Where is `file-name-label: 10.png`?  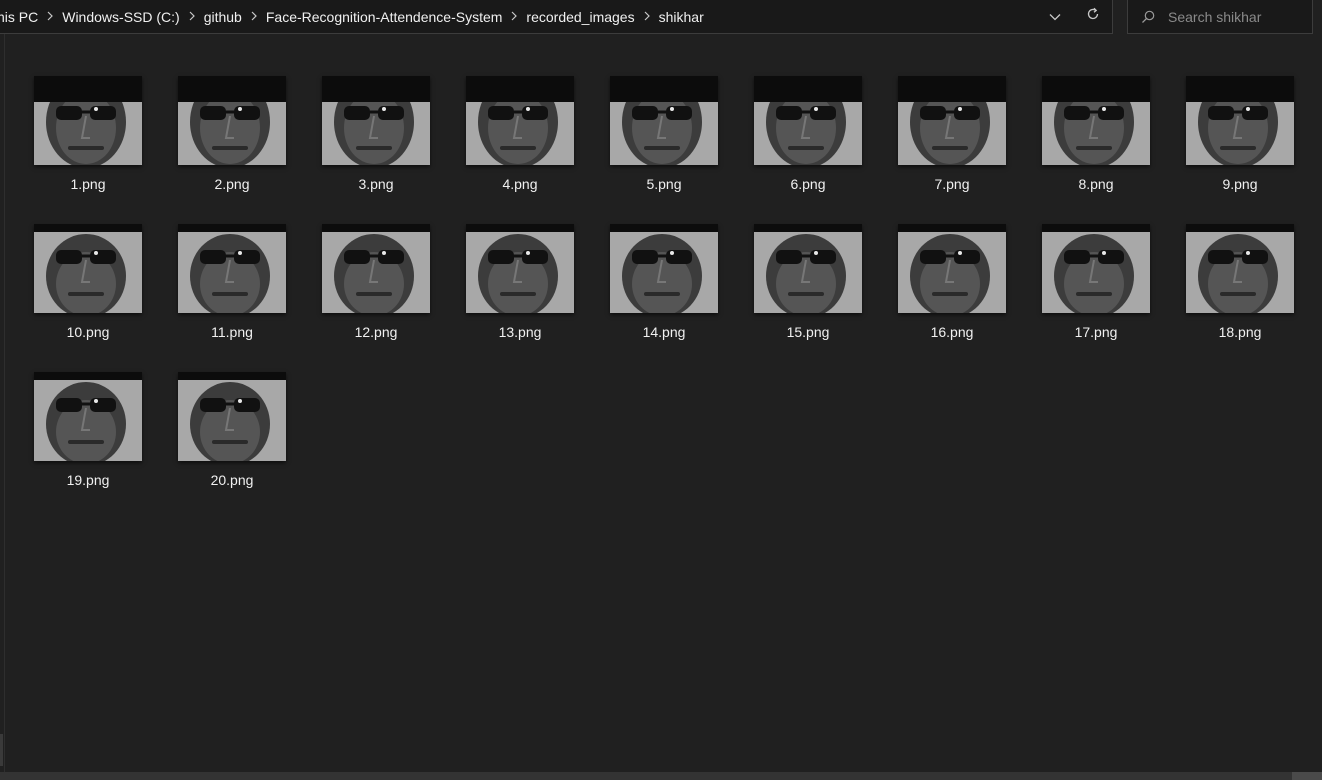
file-name-label: 10.png is located at coordinates (88, 332).